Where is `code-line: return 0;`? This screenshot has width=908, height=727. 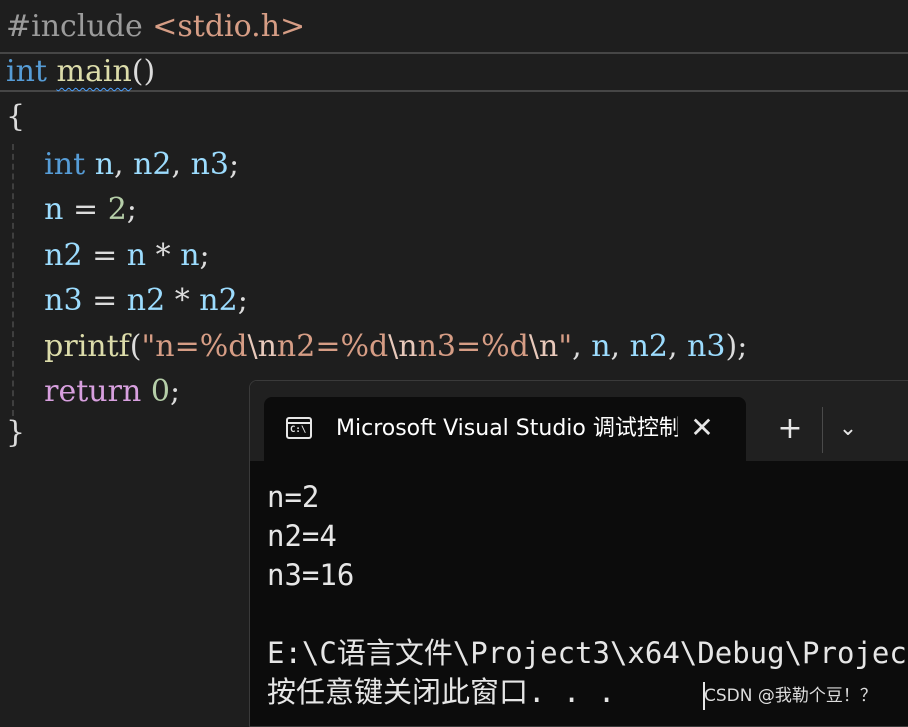
code-line: return 0; is located at coordinates (93, 392).